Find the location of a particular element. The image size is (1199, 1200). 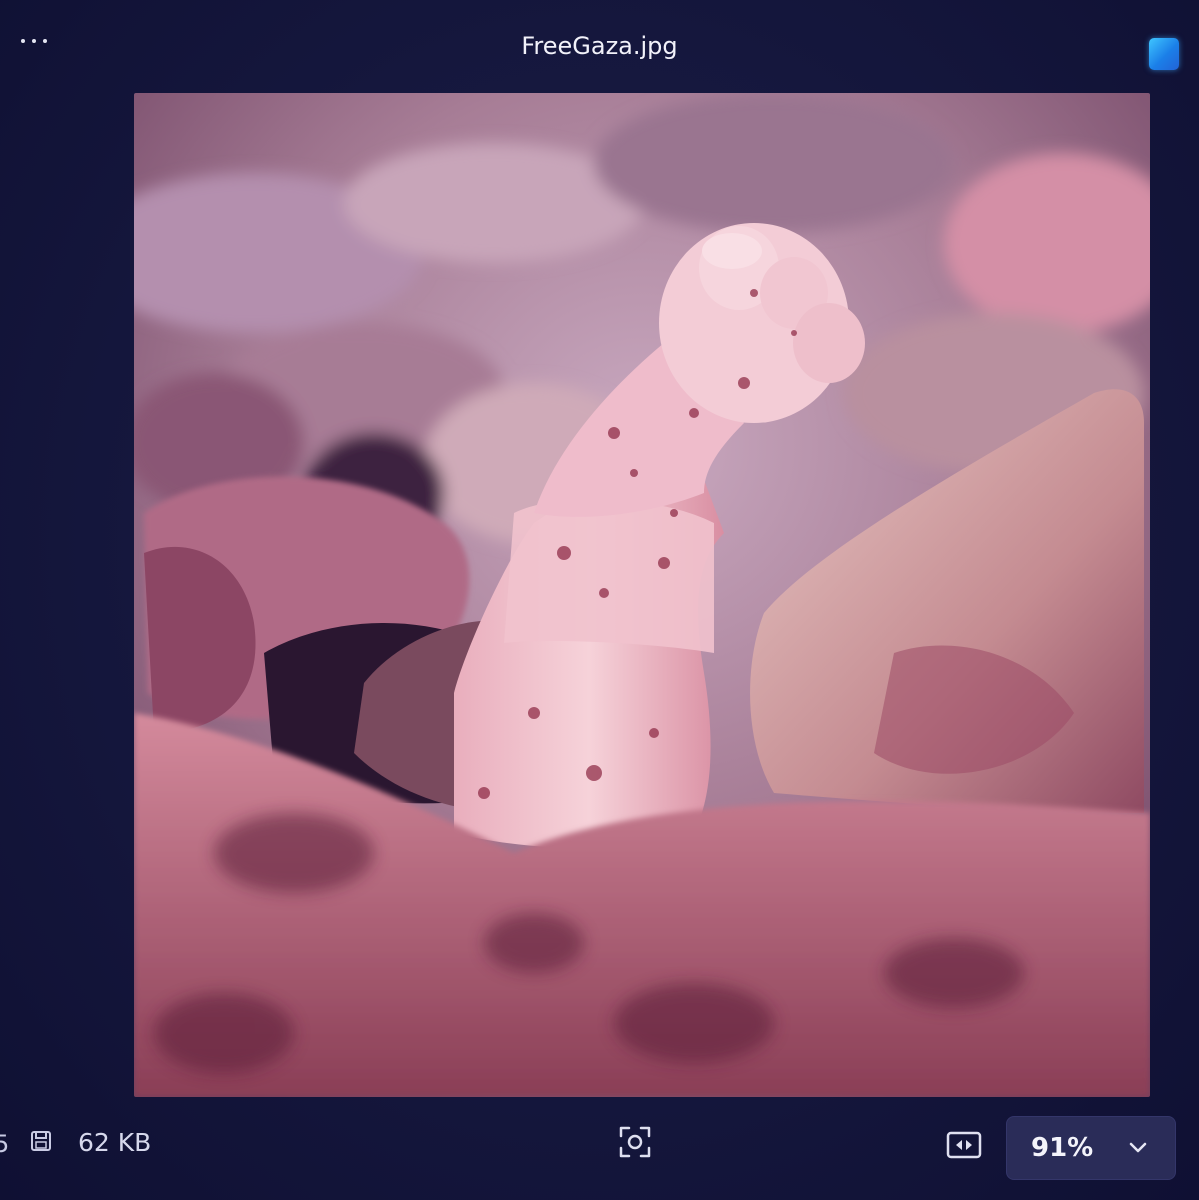

knuckle is located at coordinates (829, 343).